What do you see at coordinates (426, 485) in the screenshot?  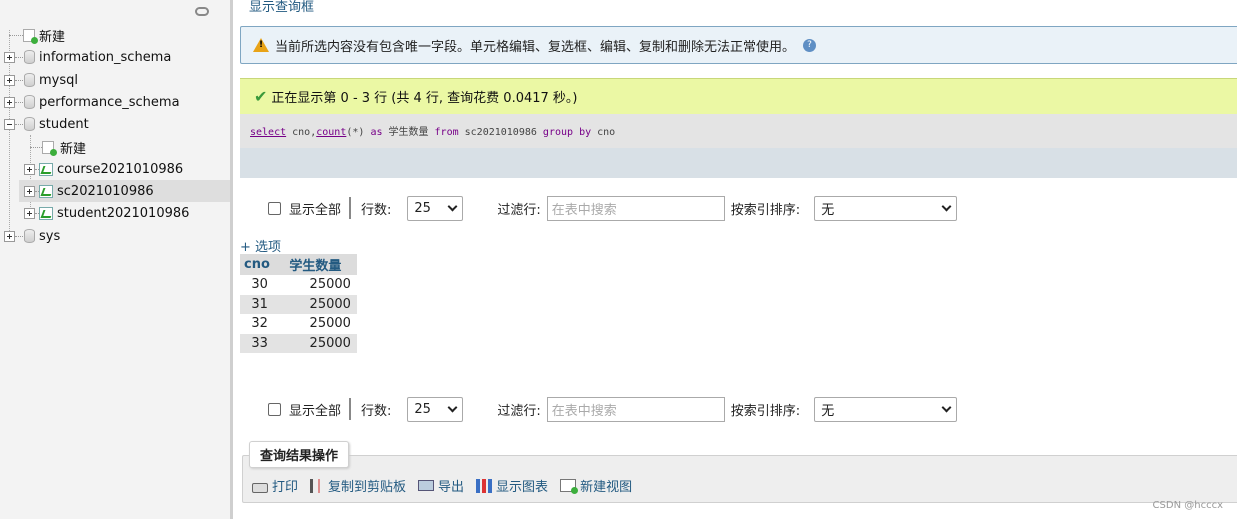 I see `export-icon` at bounding box center [426, 485].